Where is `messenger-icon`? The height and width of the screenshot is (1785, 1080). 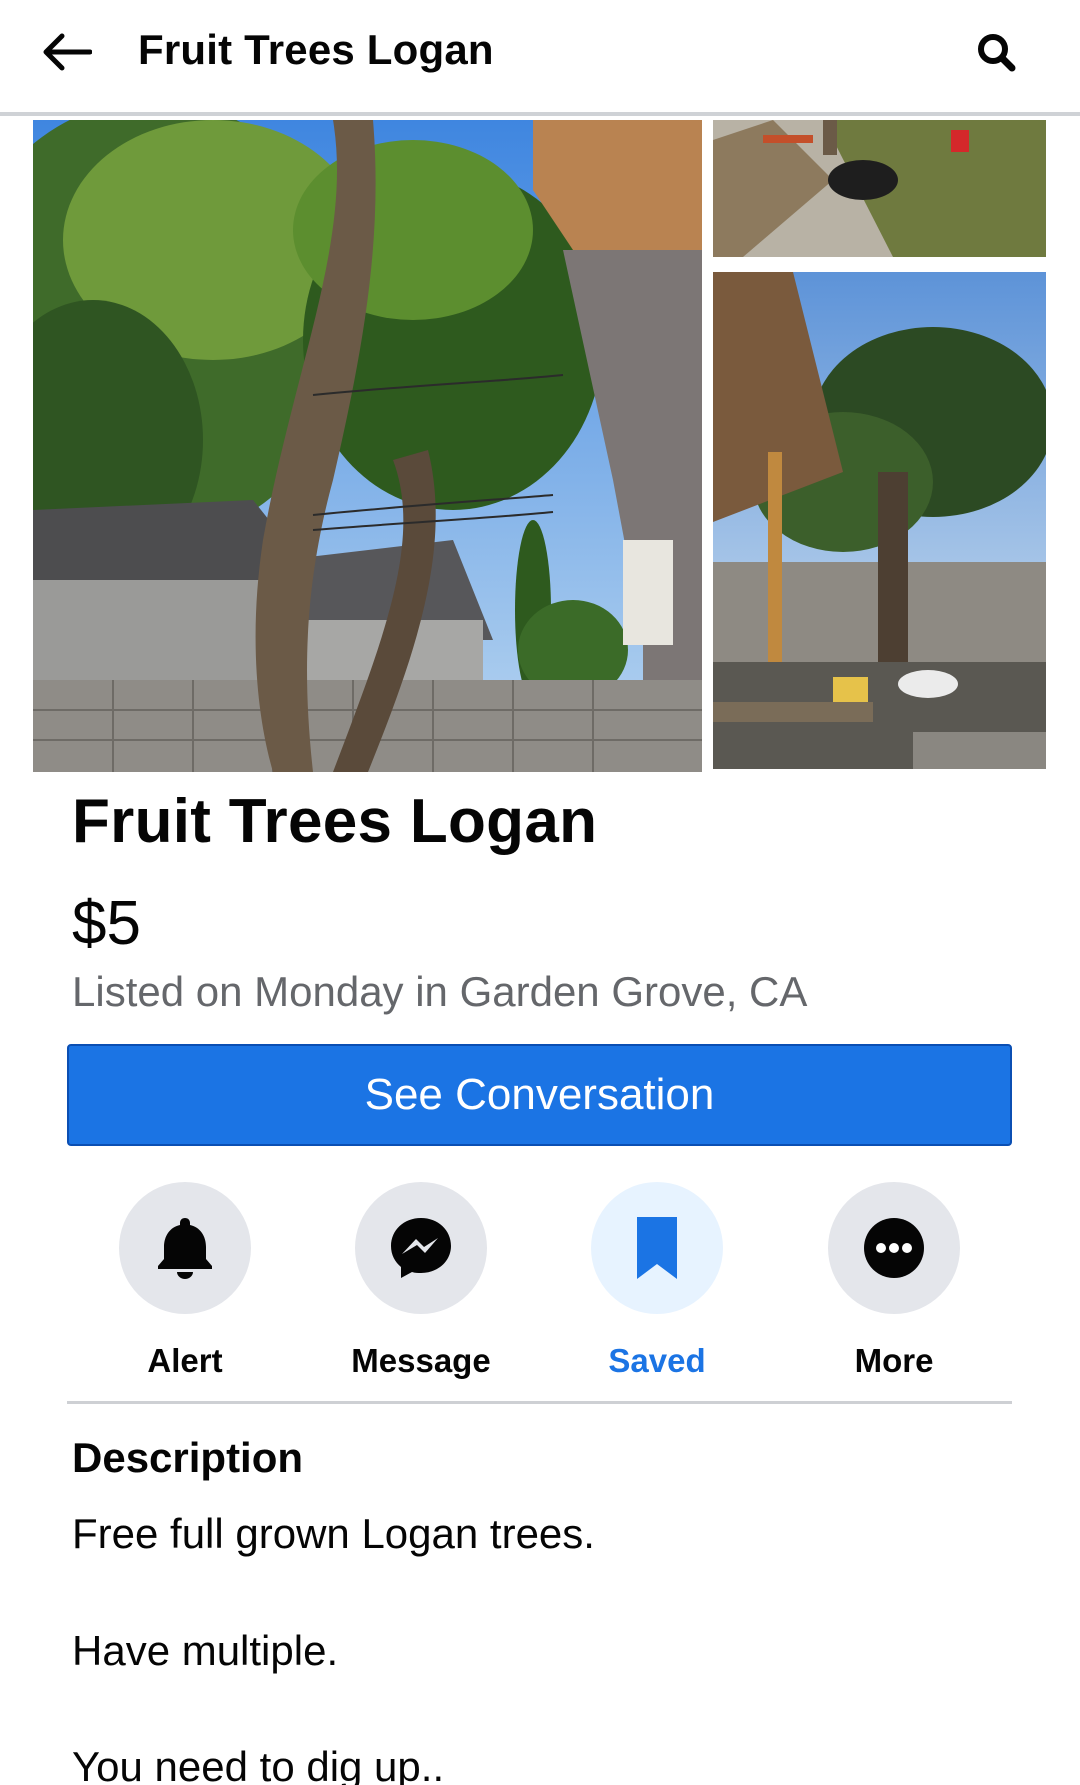 messenger-icon is located at coordinates (421, 1248).